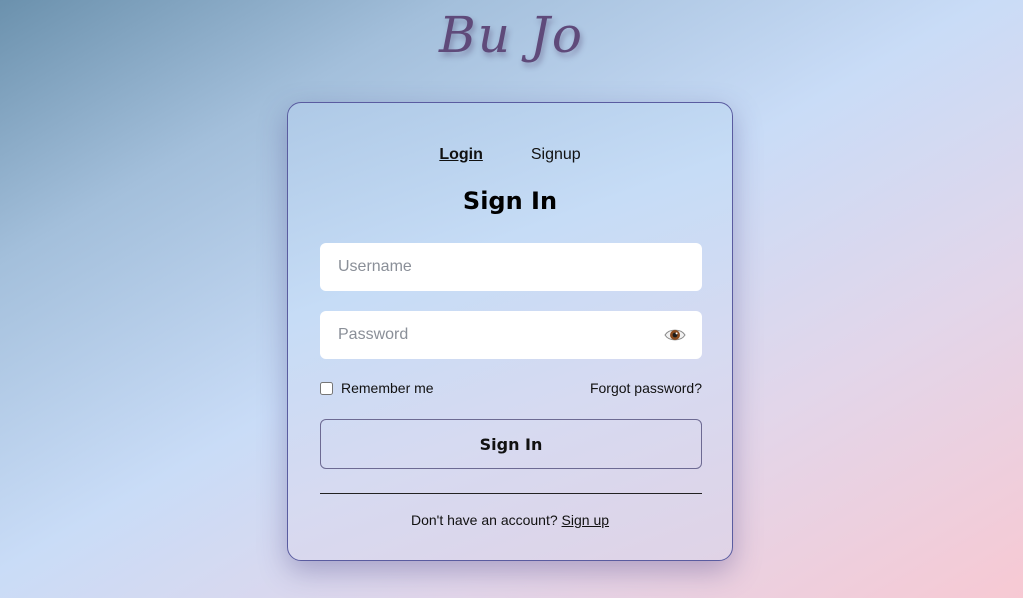 This screenshot has width=1023, height=598. I want to click on signup-prompt: Don't have an account? Sign up, so click(510, 520).